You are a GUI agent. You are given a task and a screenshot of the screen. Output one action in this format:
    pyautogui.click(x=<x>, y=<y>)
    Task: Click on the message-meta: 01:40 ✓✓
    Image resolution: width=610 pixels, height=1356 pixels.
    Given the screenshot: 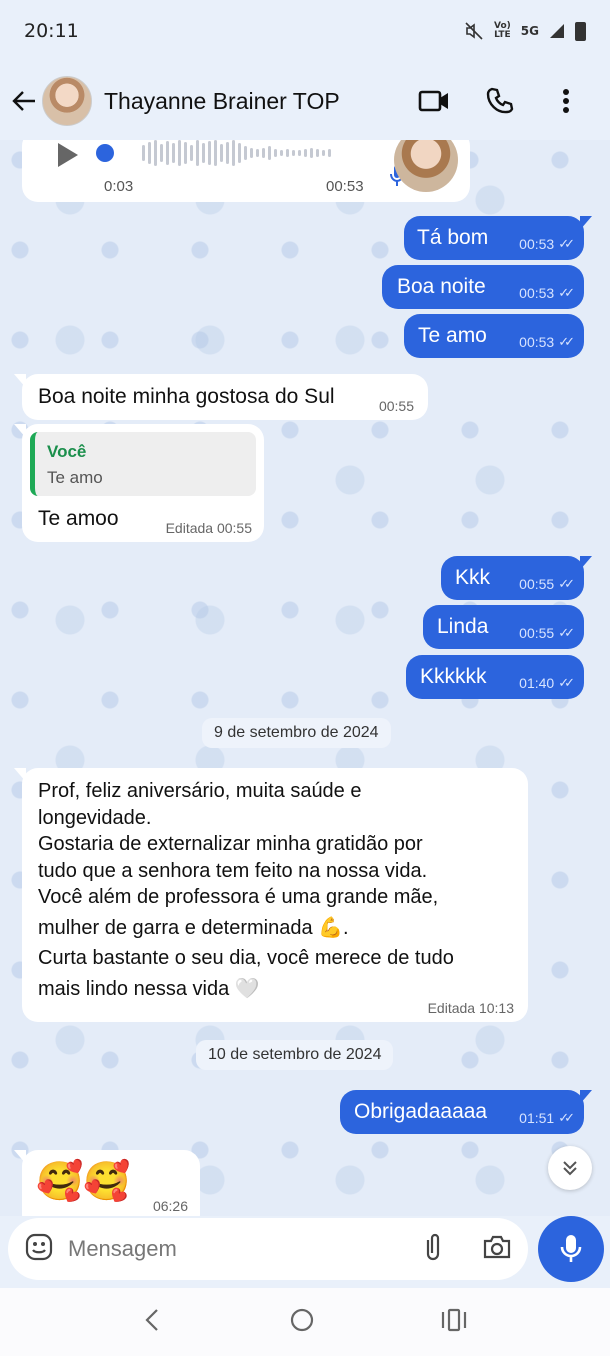 What is the action you would take?
    pyautogui.click(x=547, y=683)
    